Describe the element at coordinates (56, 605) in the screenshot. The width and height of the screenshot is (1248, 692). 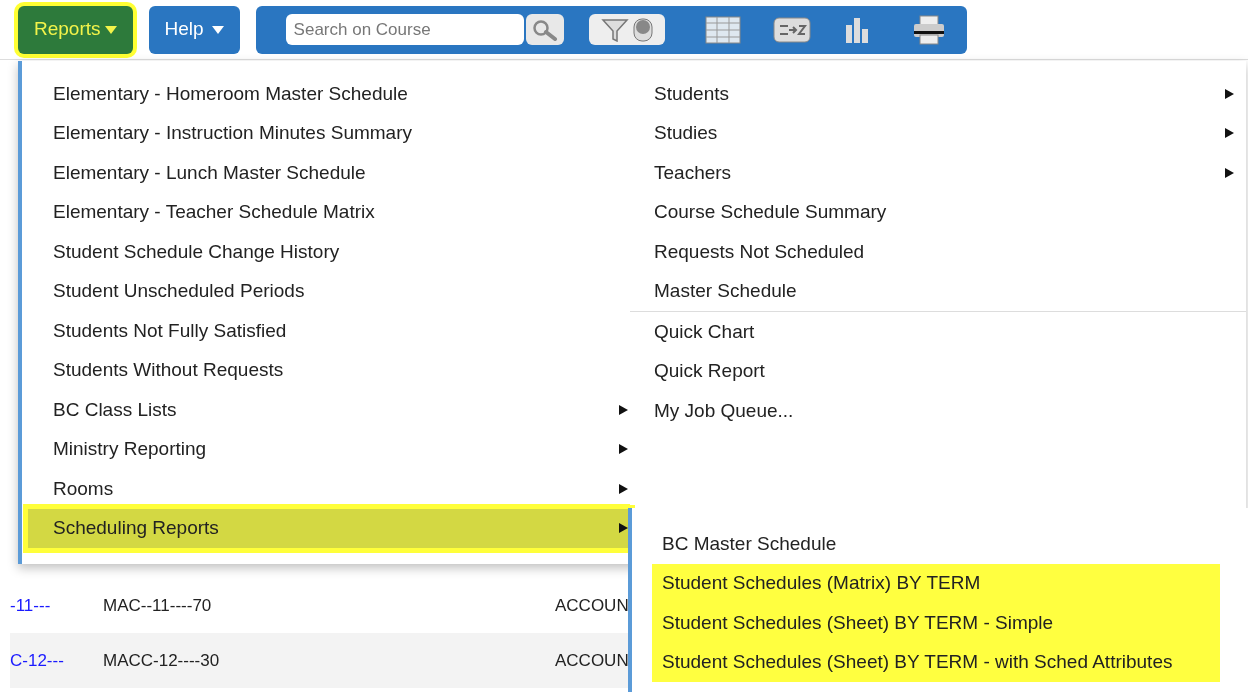
I see `course-link: -11---` at that location.